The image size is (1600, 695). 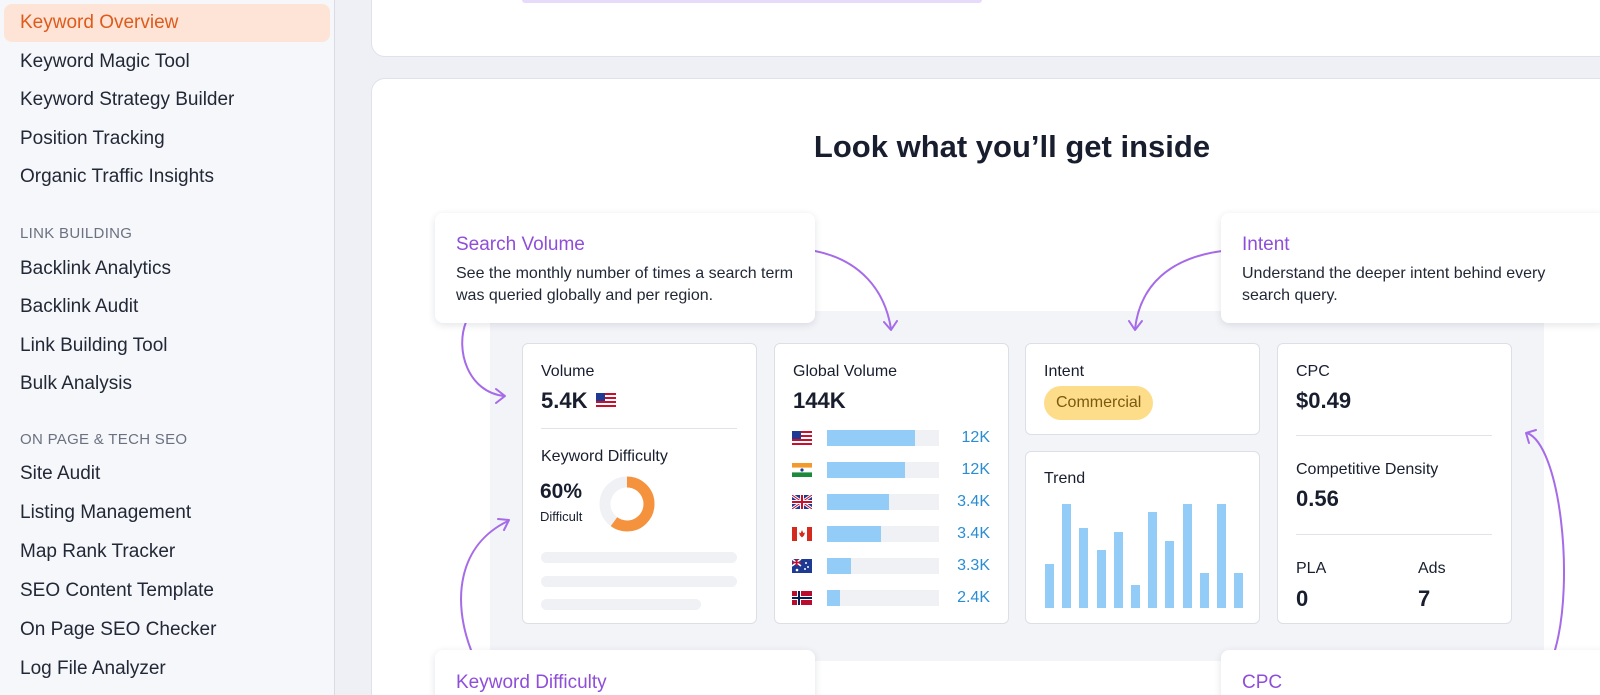 I want to click on australia-flag-icon, so click(x=802, y=566).